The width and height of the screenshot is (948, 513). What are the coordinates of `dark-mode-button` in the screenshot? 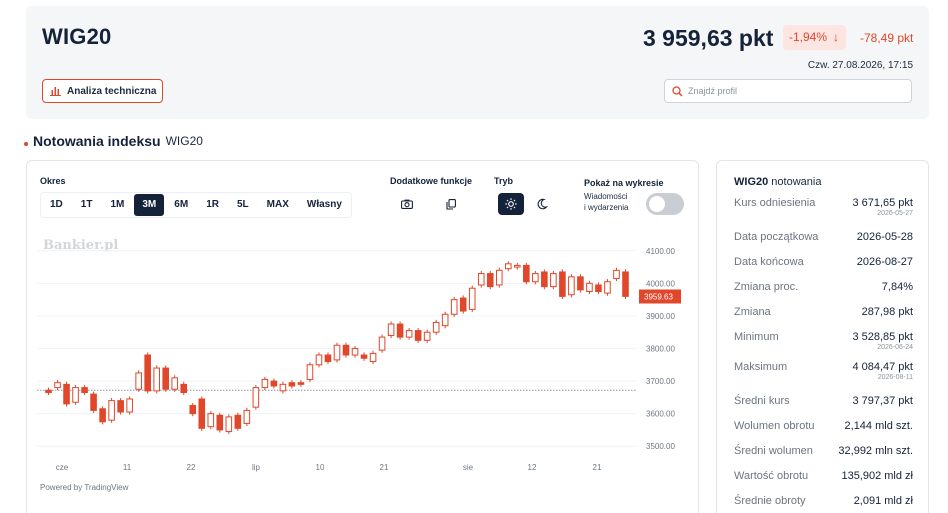 It's located at (542, 204).